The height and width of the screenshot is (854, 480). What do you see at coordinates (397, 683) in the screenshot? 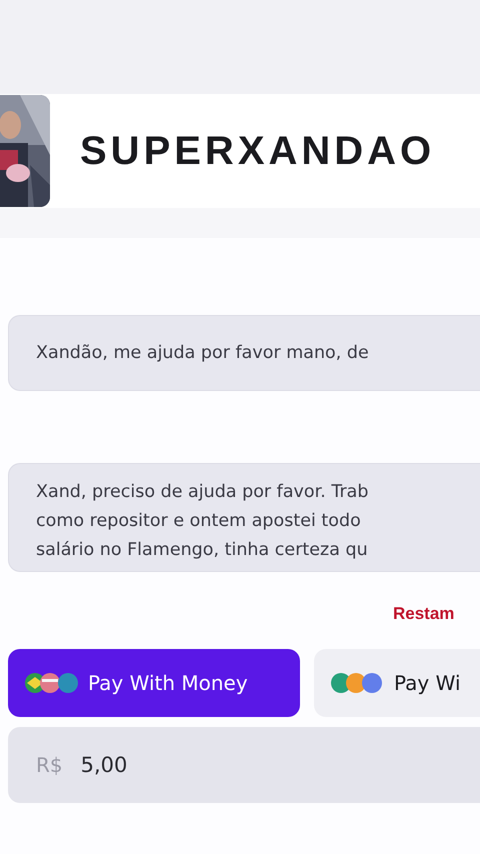
I see `payment-tab: Pay Wi` at bounding box center [397, 683].